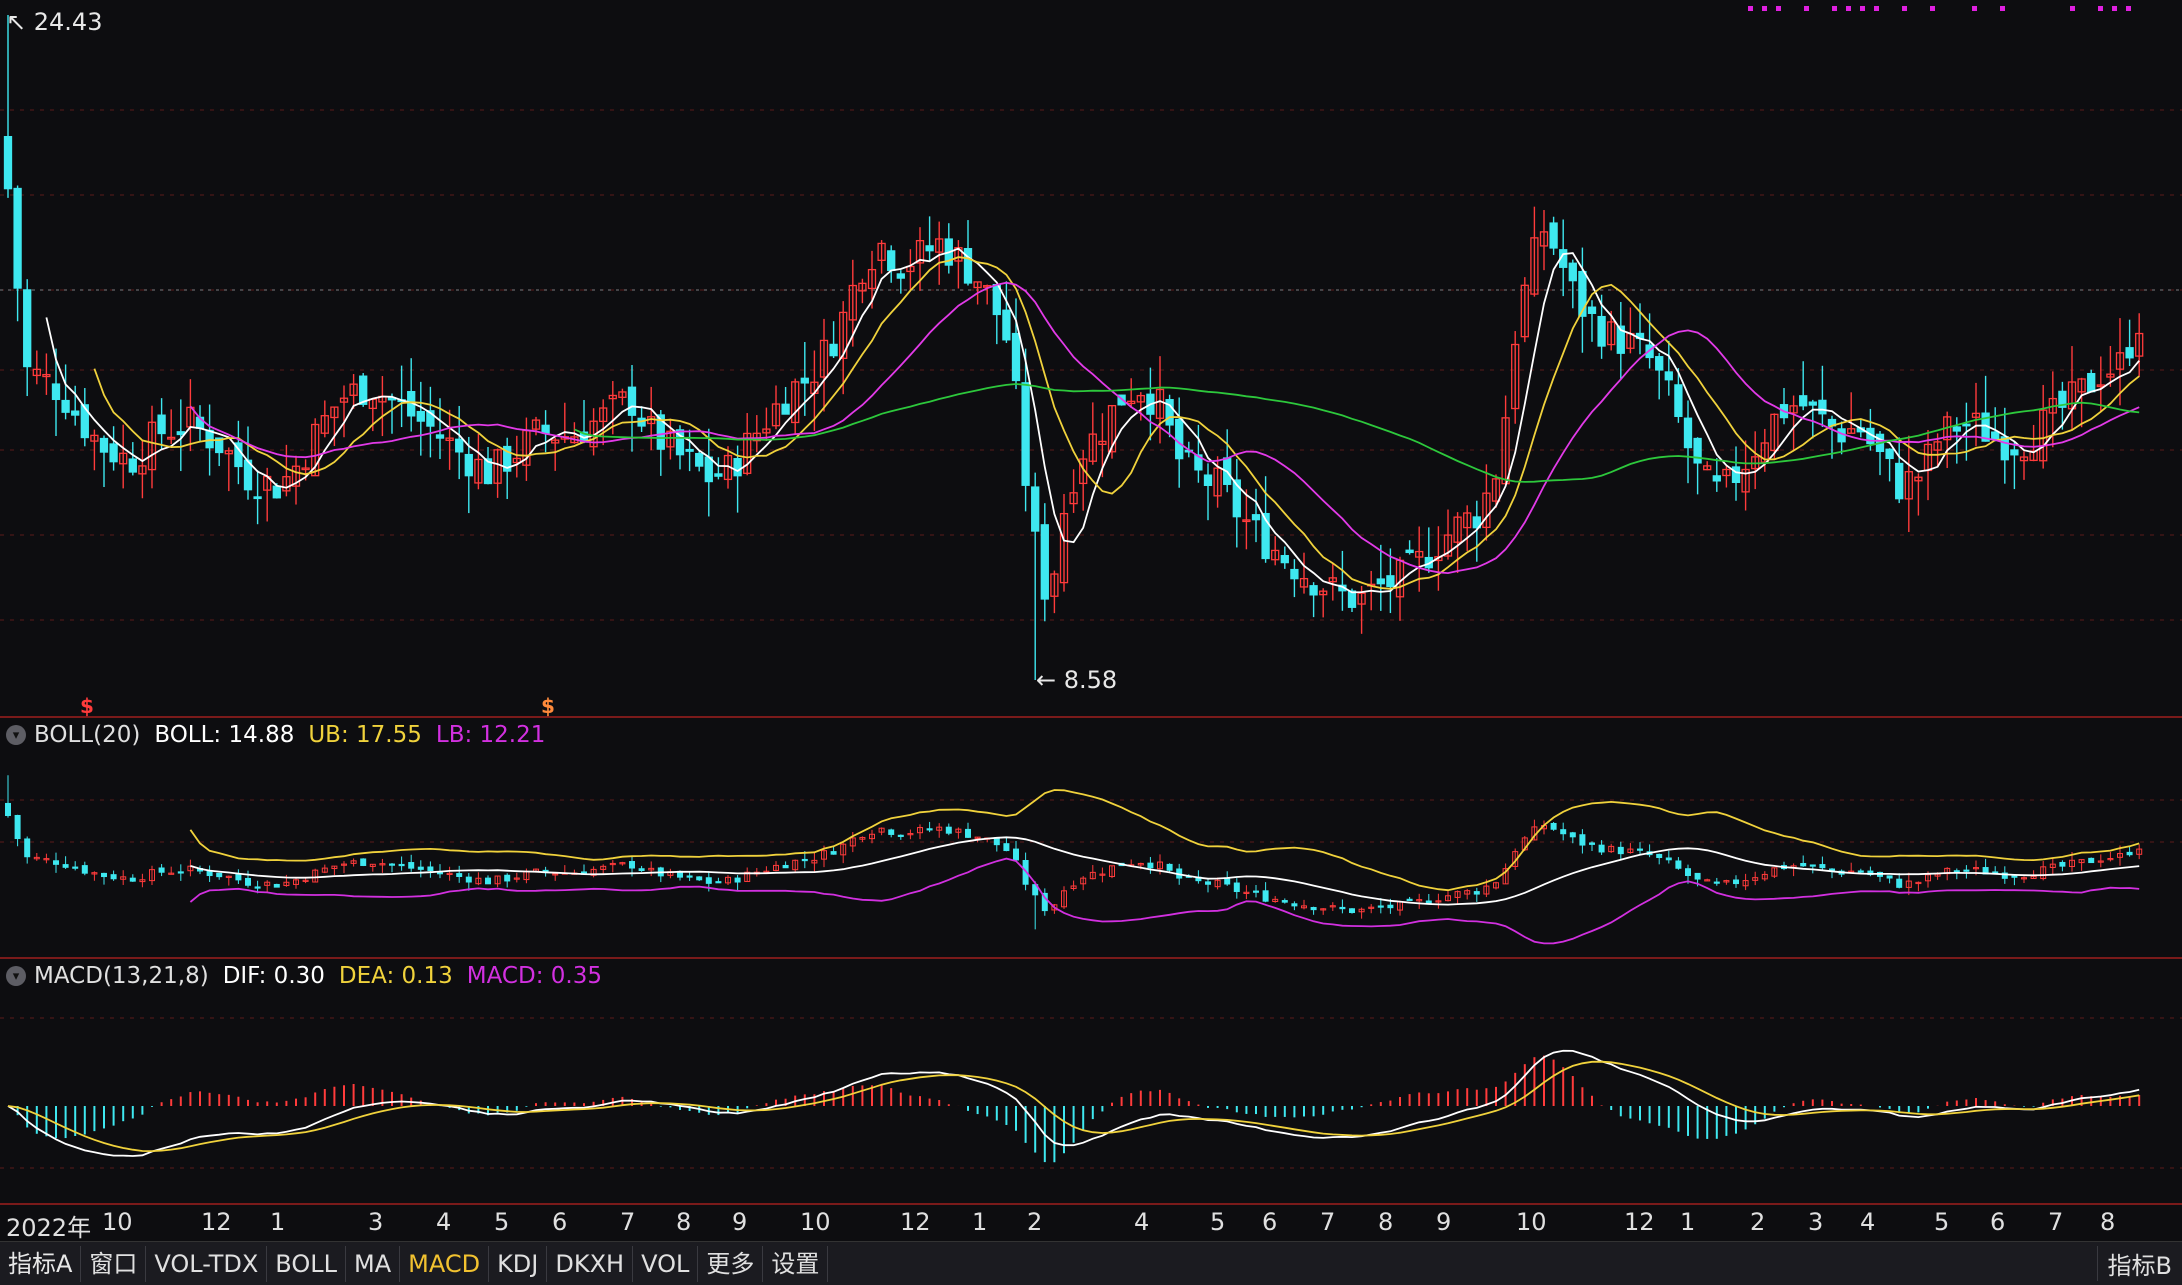 The height and width of the screenshot is (1285, 2182). I want to click on tab-boll: BOLL, so click(306, 1263).